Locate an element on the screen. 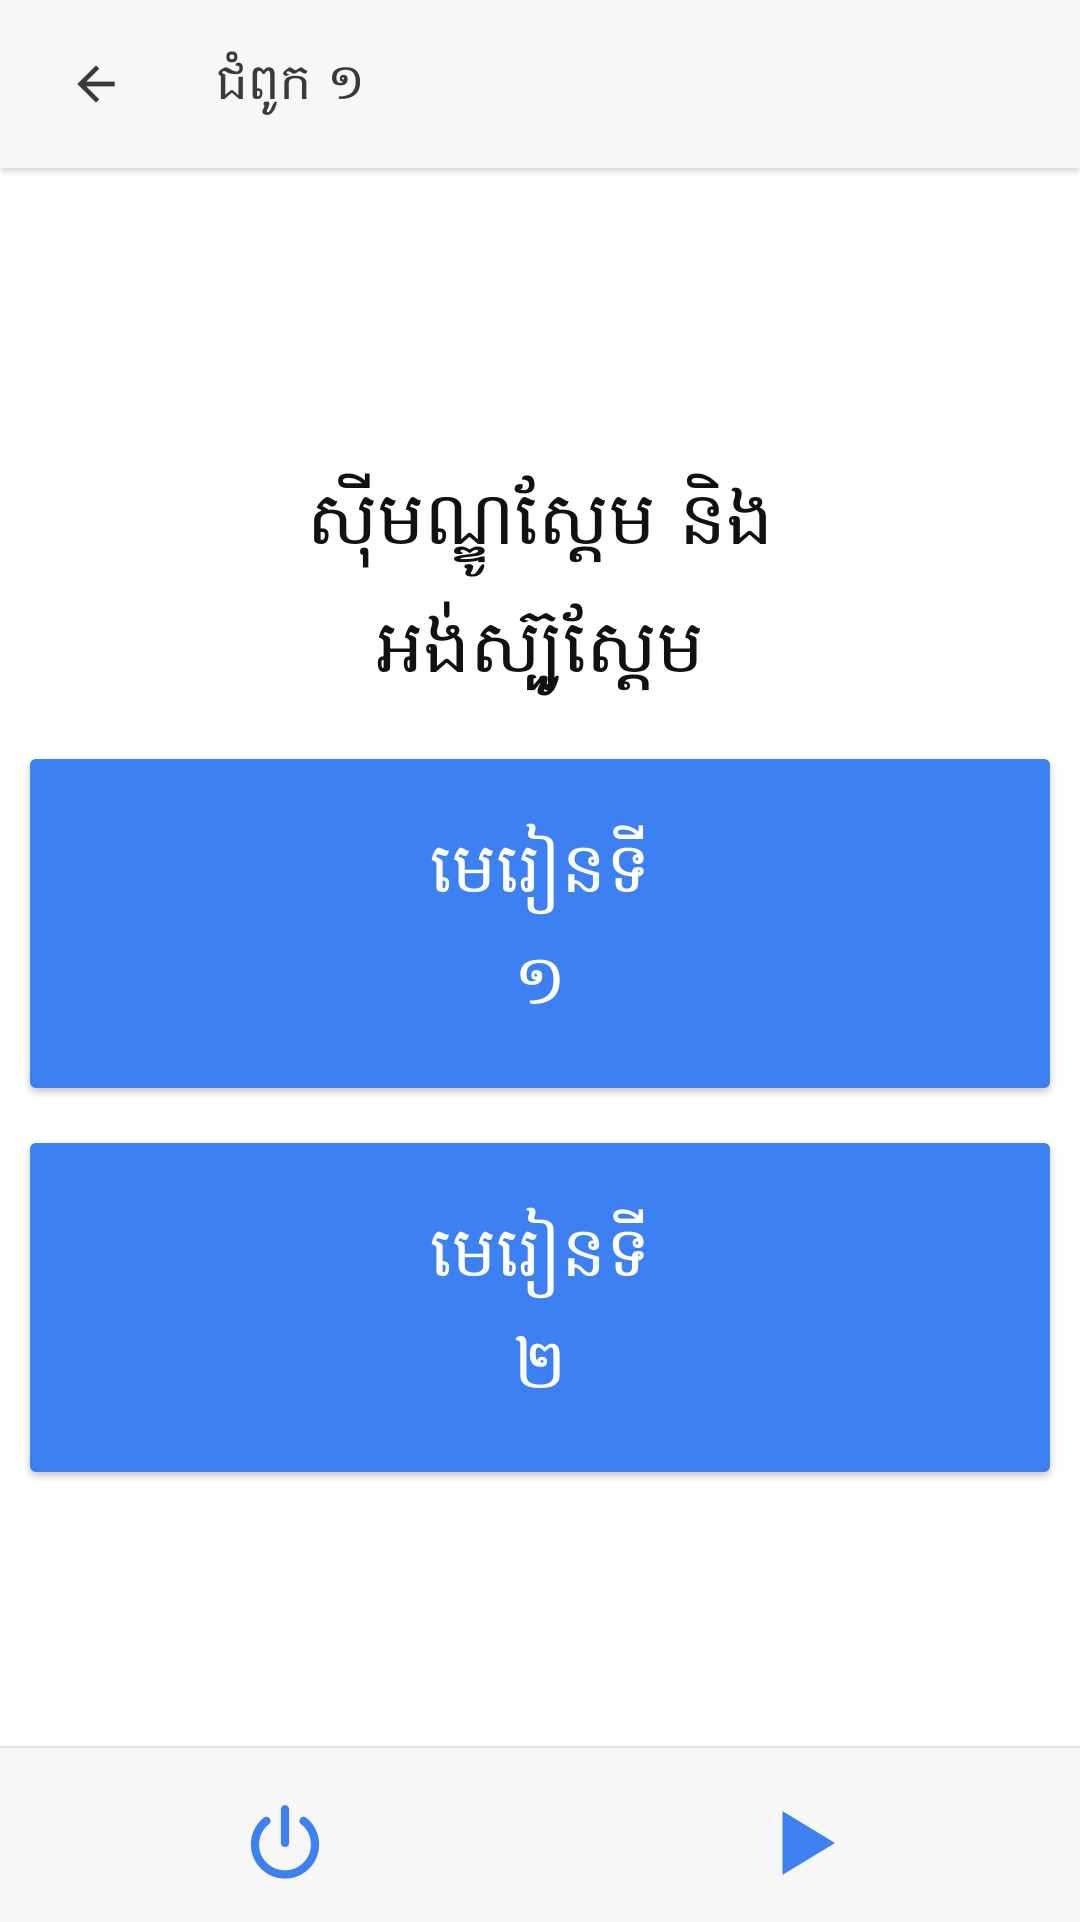  back-button is located at coordinates (96, 84).